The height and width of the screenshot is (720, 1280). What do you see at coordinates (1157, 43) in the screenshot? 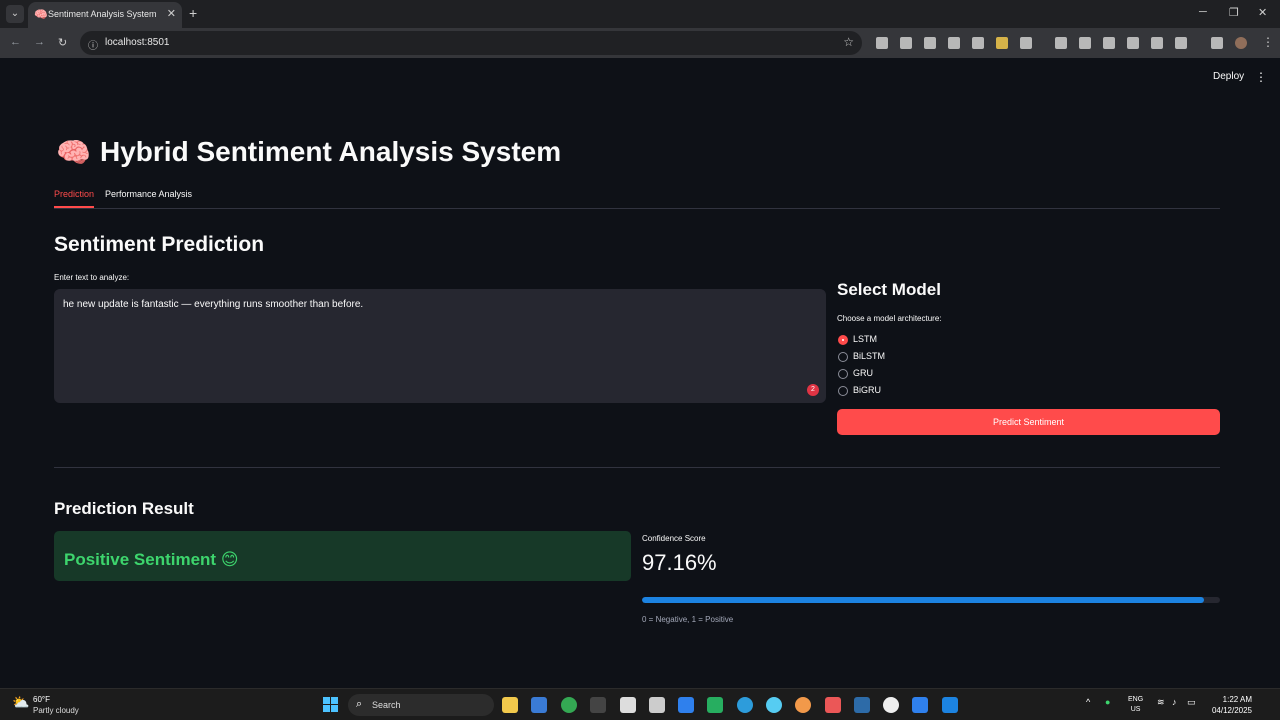
I see `link-icon` at bounding box center [1157, 43].